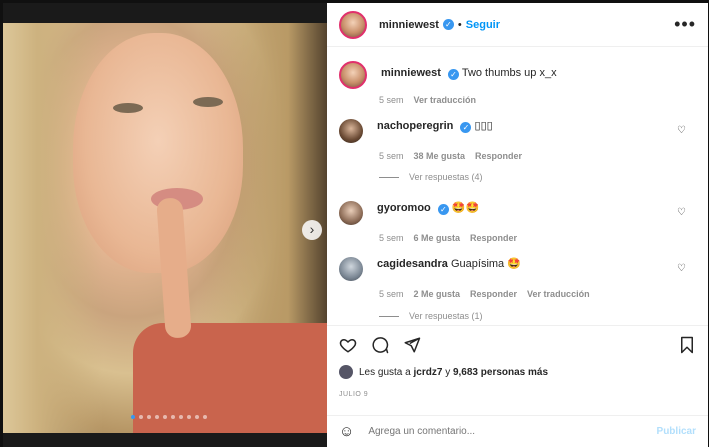 Image resolution: width=709 pixels, height=447 pixels. What do you see at coordinates (445, 100) in the screenshot?
I see `caption-translate-link: Ver traducción` at bounding box center [445, 100].